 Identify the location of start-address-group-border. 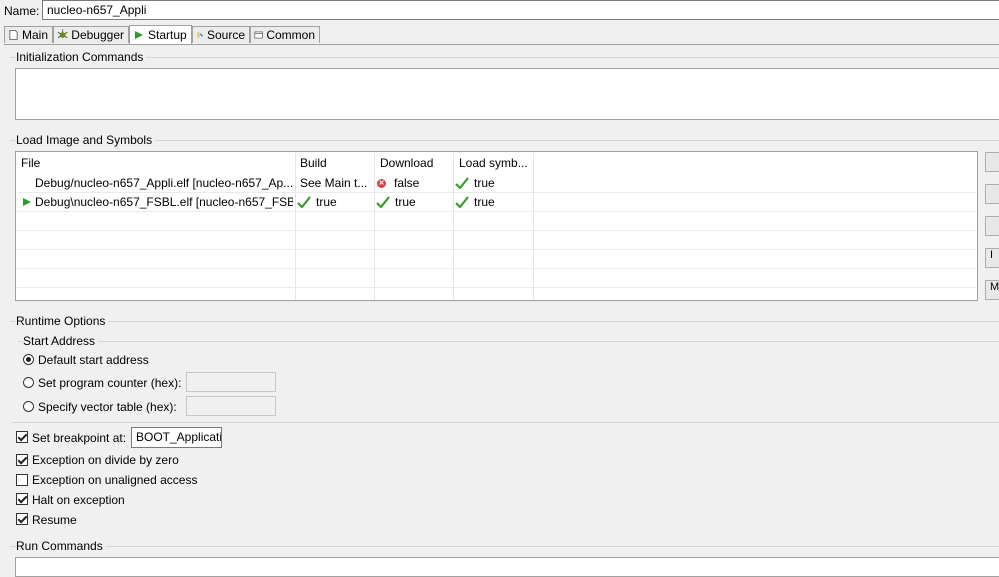
(508, 341).